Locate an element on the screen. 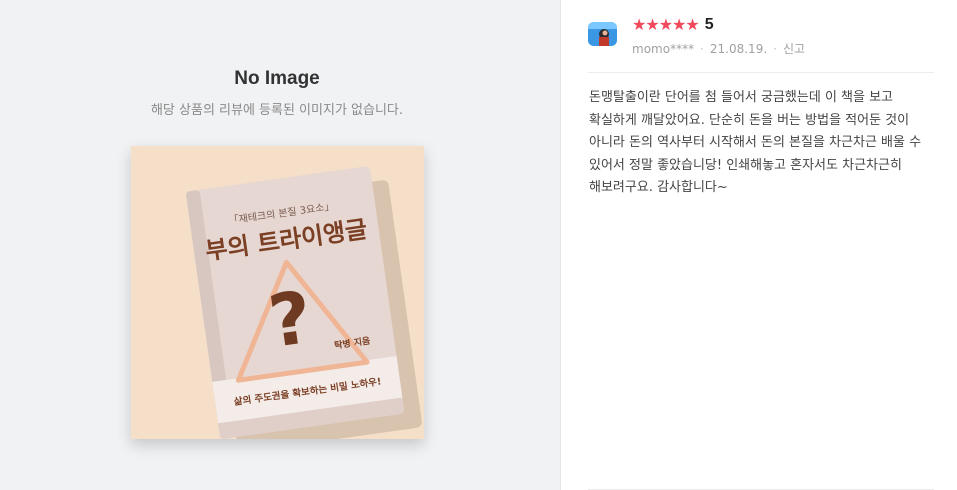 Image resolution: width=957 pixels, height=490 pixels. review-meta: momo**** · 21.08.19. · 신고 is located at coordinates (718, 48).